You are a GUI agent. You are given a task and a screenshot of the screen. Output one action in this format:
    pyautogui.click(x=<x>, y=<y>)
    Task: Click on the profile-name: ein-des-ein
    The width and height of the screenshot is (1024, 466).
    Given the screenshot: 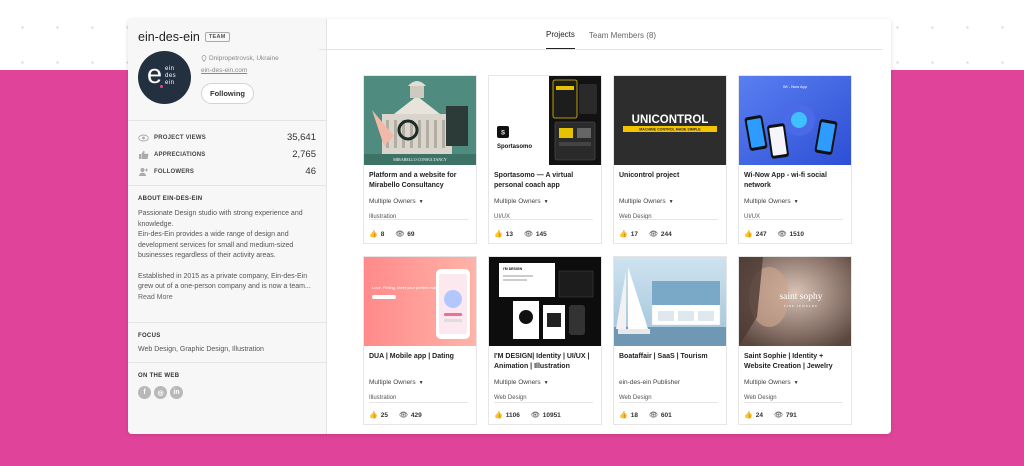 What is the action you would take?
    pyautogui.click(x=169, y=37)
    